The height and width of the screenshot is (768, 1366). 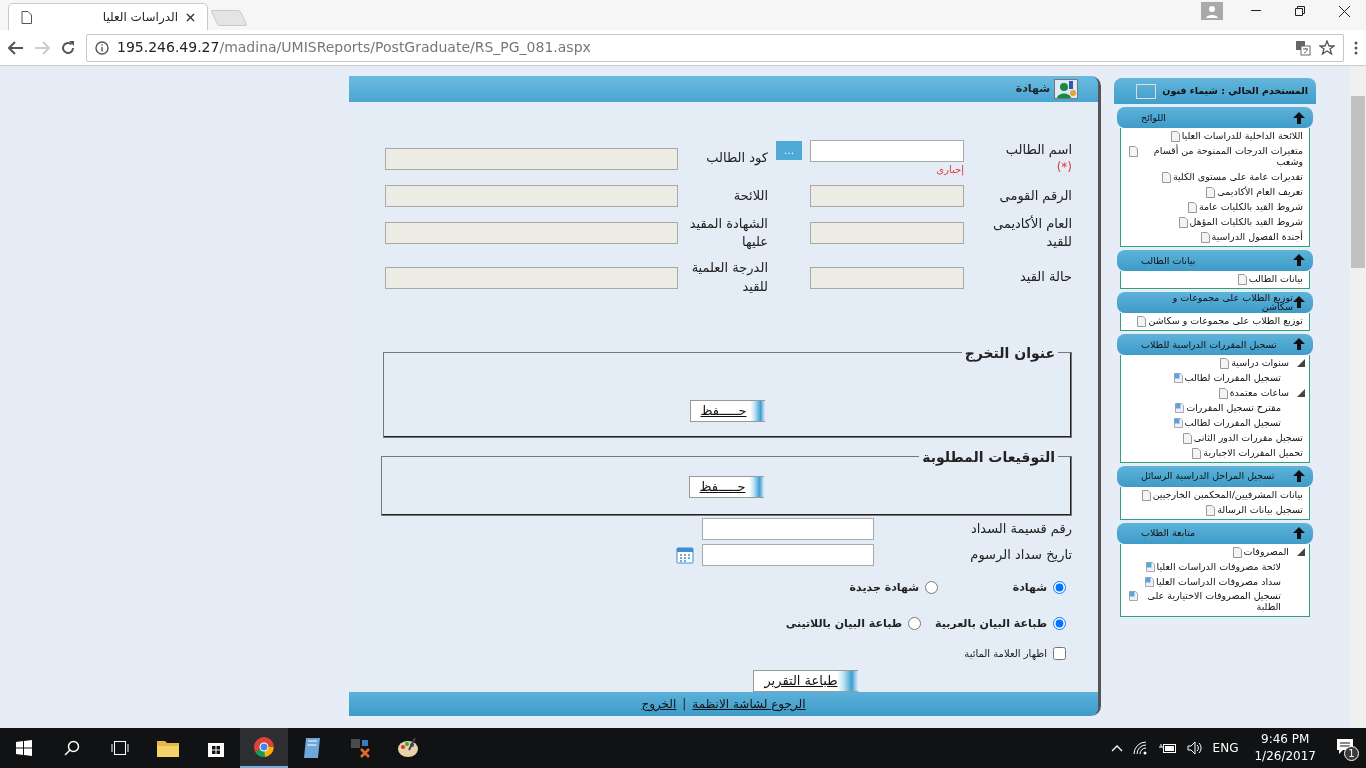 I want to click on checkbox, so click(x=1059, y=654).